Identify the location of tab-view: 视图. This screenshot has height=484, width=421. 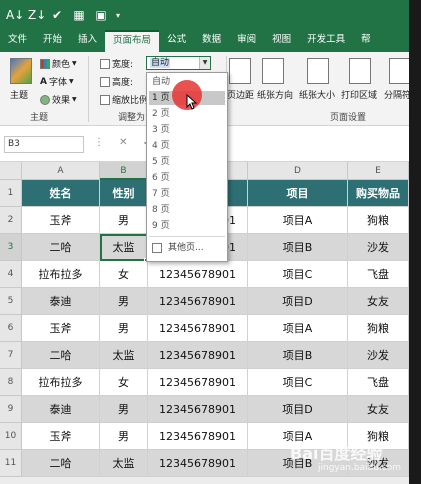
(281, 41).